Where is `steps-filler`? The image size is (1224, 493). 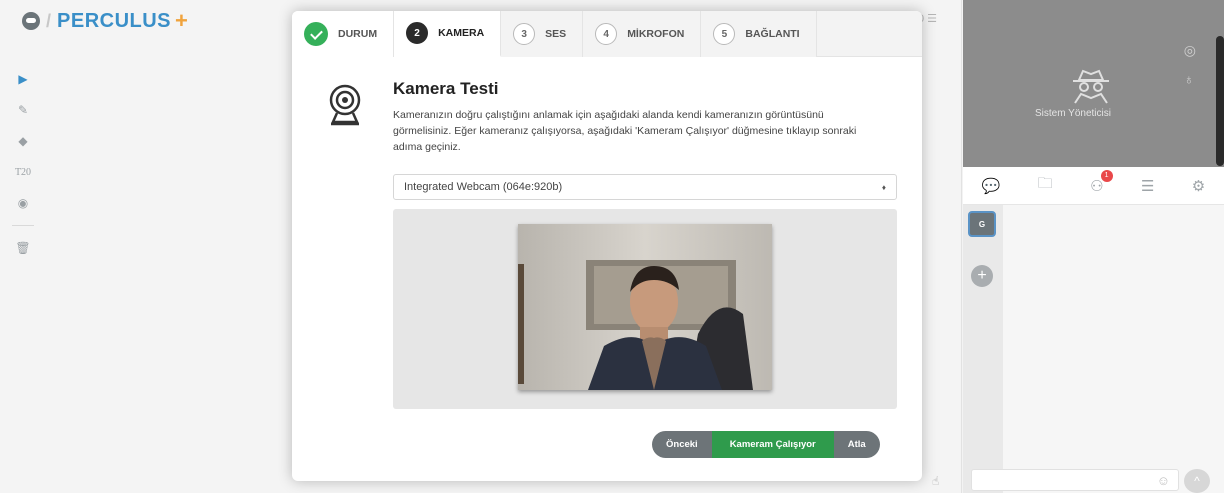 steps-filler is located at coordinates (869, 33).